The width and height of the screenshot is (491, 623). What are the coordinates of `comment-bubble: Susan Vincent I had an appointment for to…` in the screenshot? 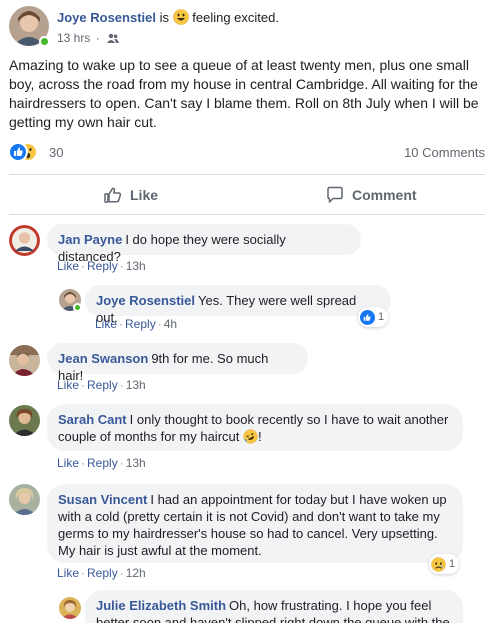 It's located at (255, 523).